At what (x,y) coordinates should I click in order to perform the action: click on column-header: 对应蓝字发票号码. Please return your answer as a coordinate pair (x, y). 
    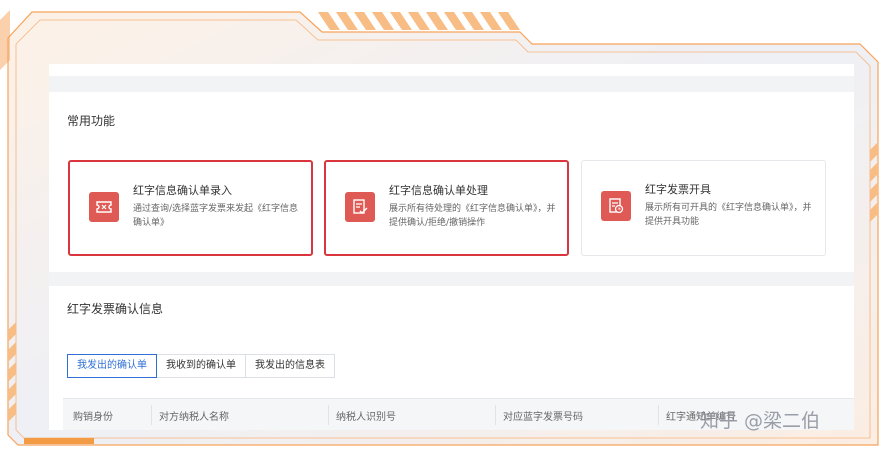
    Looking at the image, I should click on (543, 417).